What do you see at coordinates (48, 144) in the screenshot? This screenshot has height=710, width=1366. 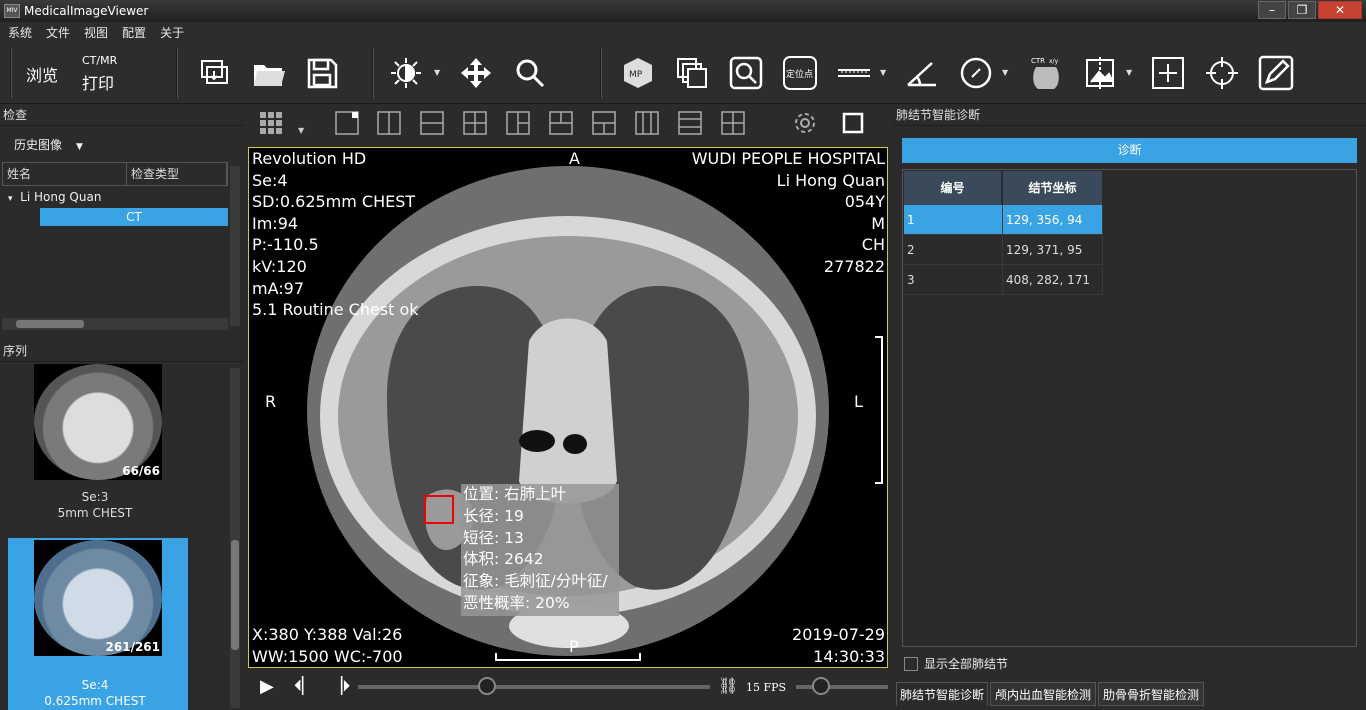 I see `history-dropdown: 历史图像 ▼` at bounding box center [48, 144].